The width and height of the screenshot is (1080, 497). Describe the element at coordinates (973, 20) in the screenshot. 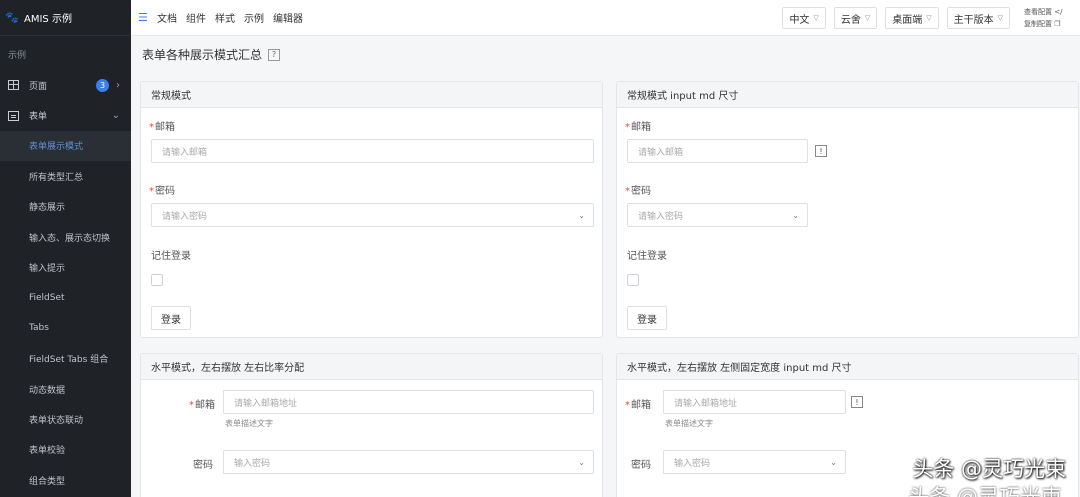

I see `version-value: 主干版本` at that location.